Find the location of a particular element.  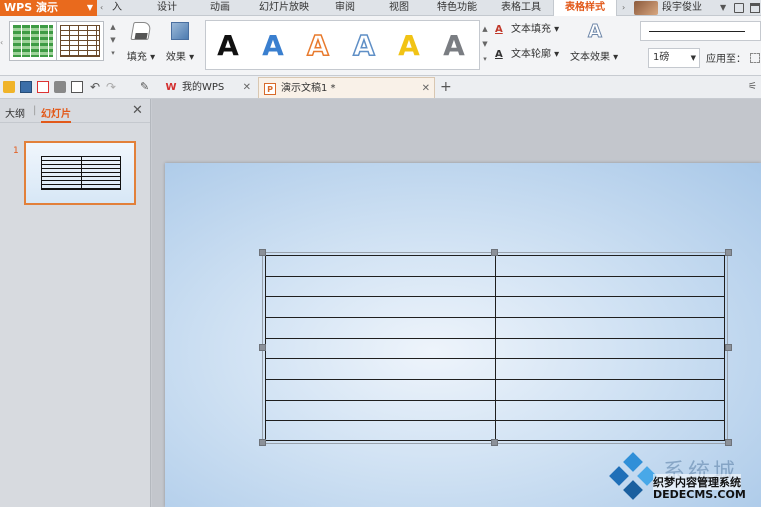

user-avatar is located at coordinates (646, 8).